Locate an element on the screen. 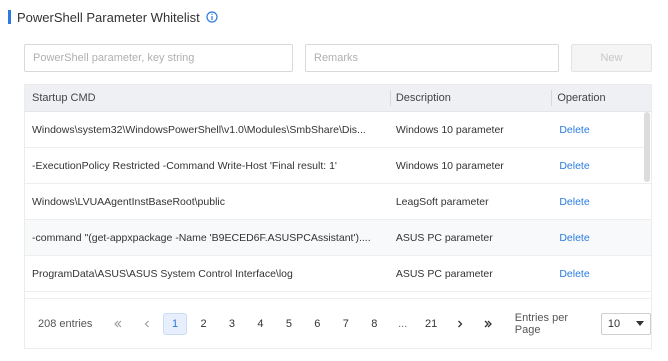  page-button-8: 8 is located at coordinates (374, 324).